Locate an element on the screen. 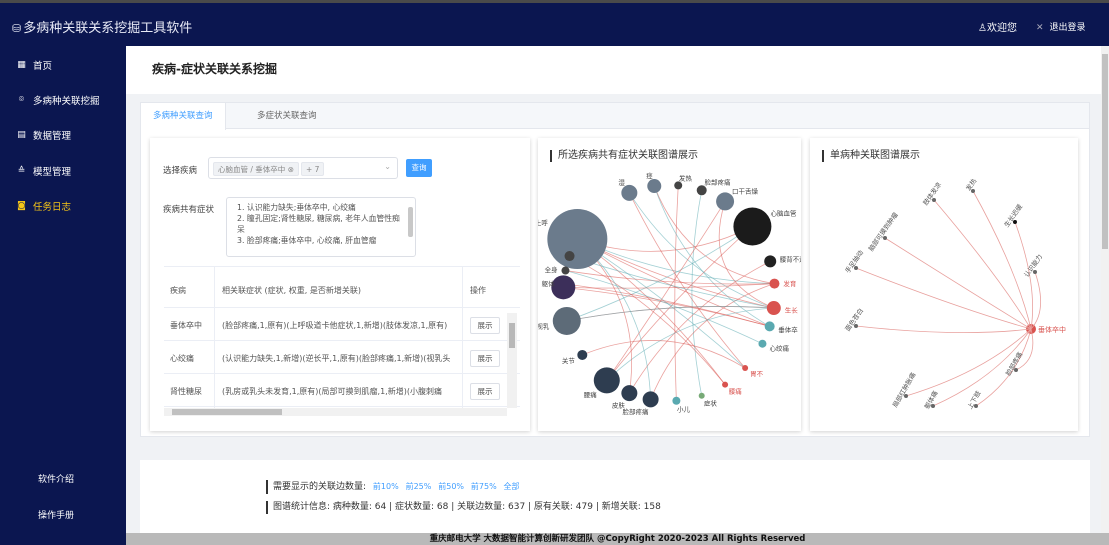 The width and height of the screenshot is (1109, 545). graph-node-label: 视乳 is located at coordinates (544, 326).